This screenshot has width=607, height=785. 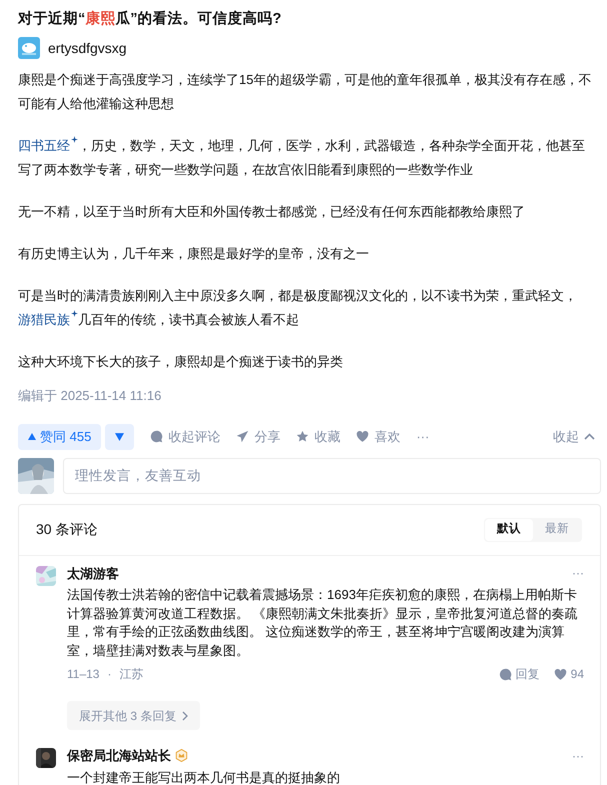 I want to click on sort-tab: 最新, so click(x=557, y=529).